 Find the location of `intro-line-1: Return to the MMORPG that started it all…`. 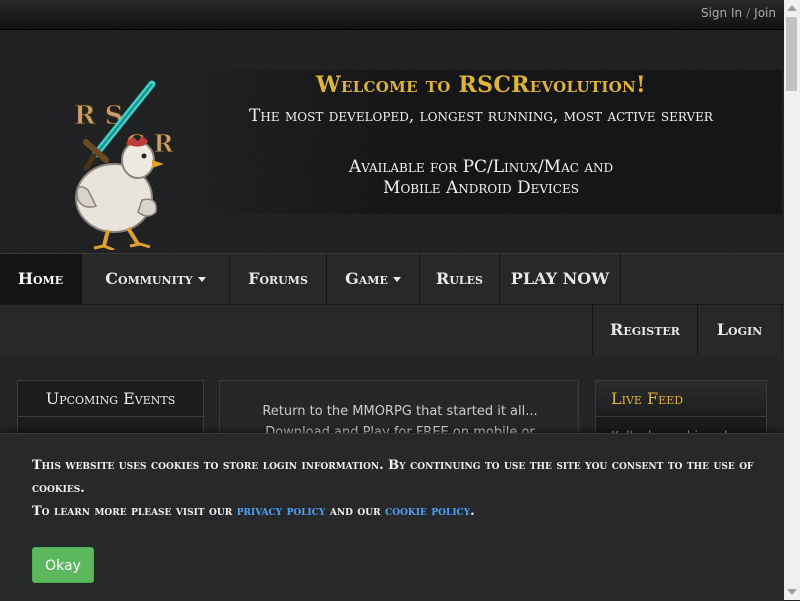

intro-line-1: Return to the MMORPG that started it all… is located at coordinates (400, 411).